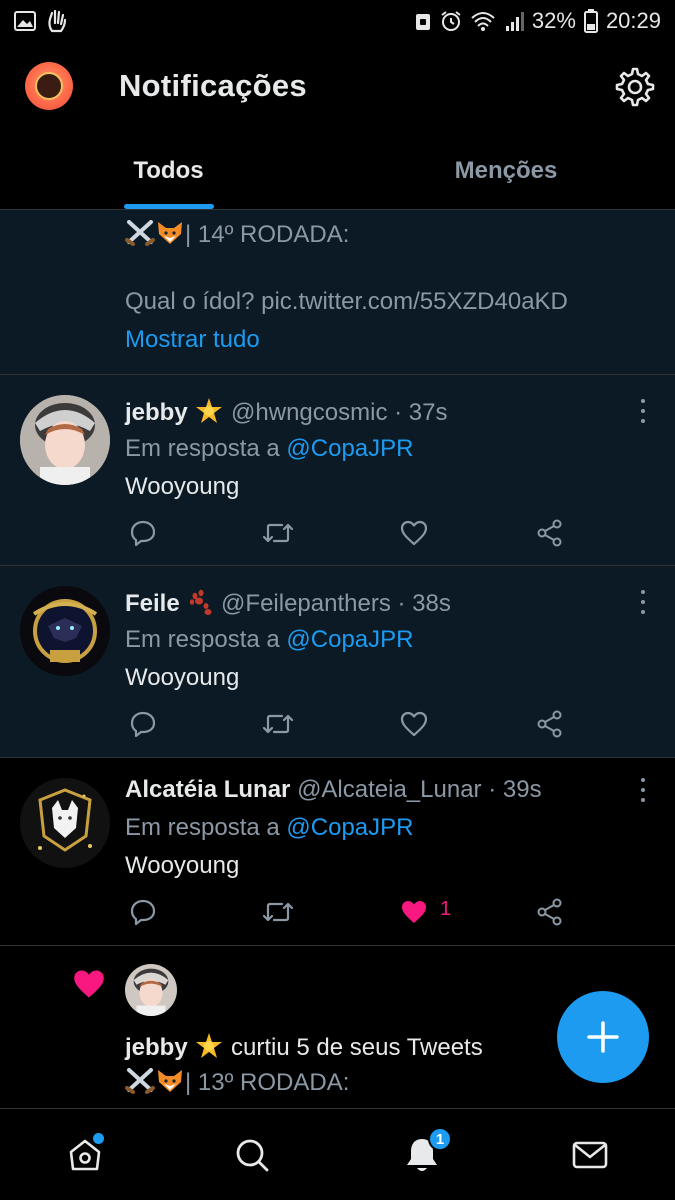  What do you see at coordinates (422, 22) in the screenshot?
I see `lock-rotate-icon` at bounding box center [422, 22].